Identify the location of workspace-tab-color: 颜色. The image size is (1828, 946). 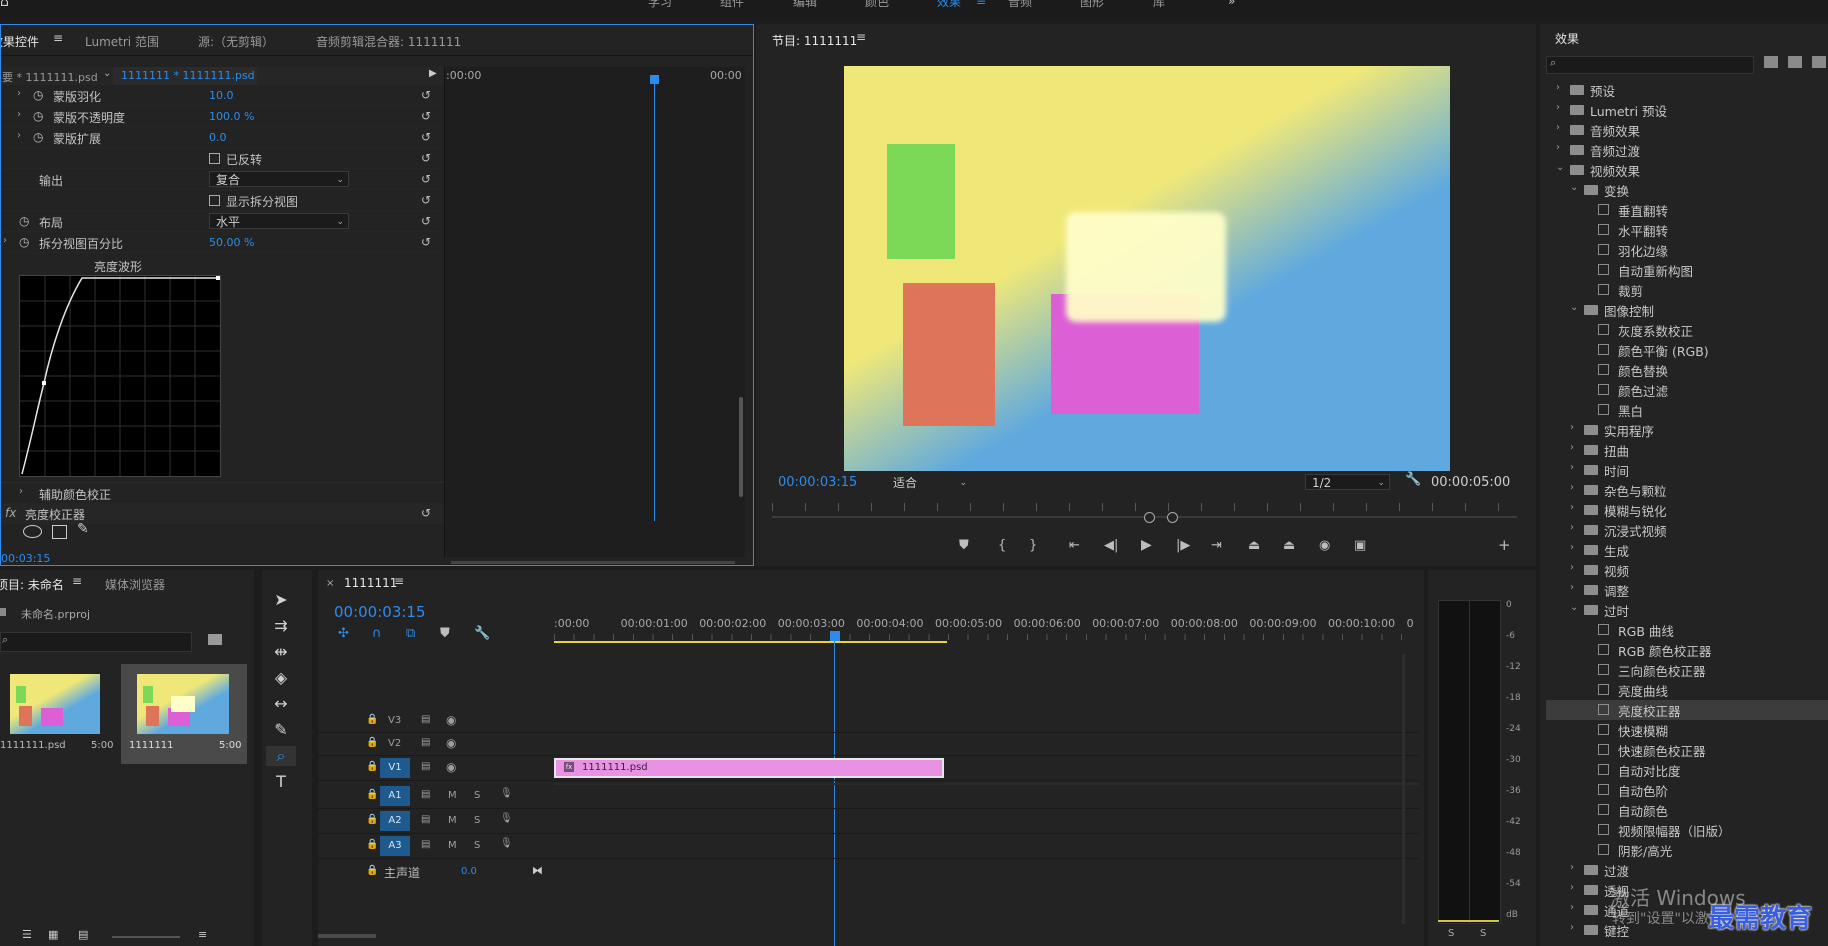
(877, 5).